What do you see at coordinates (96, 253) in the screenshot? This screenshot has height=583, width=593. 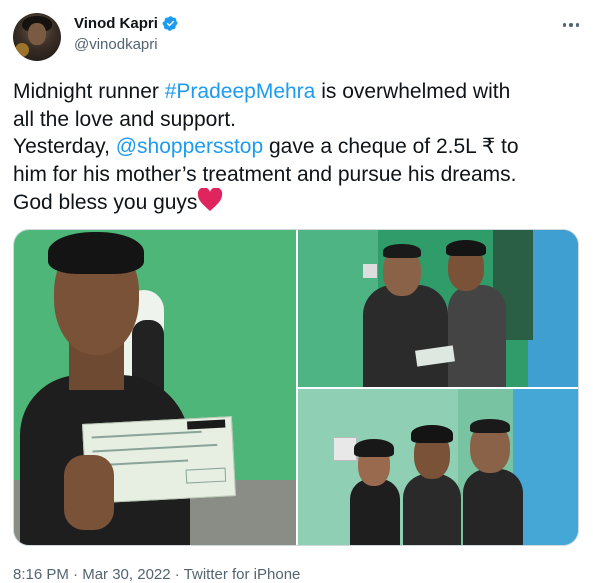 I see `hair` at bounding box center [96, 253].